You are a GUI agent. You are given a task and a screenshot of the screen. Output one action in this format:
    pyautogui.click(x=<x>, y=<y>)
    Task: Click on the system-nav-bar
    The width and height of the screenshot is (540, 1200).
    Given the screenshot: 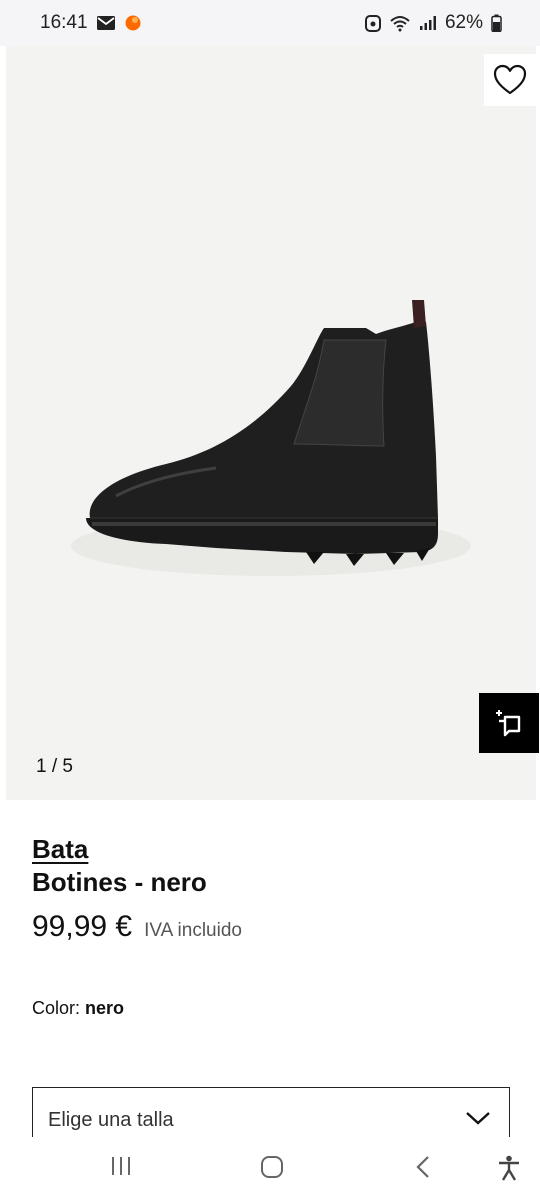 What is the action you would take?
    pyautogui.click(x=270, y=1168)
    